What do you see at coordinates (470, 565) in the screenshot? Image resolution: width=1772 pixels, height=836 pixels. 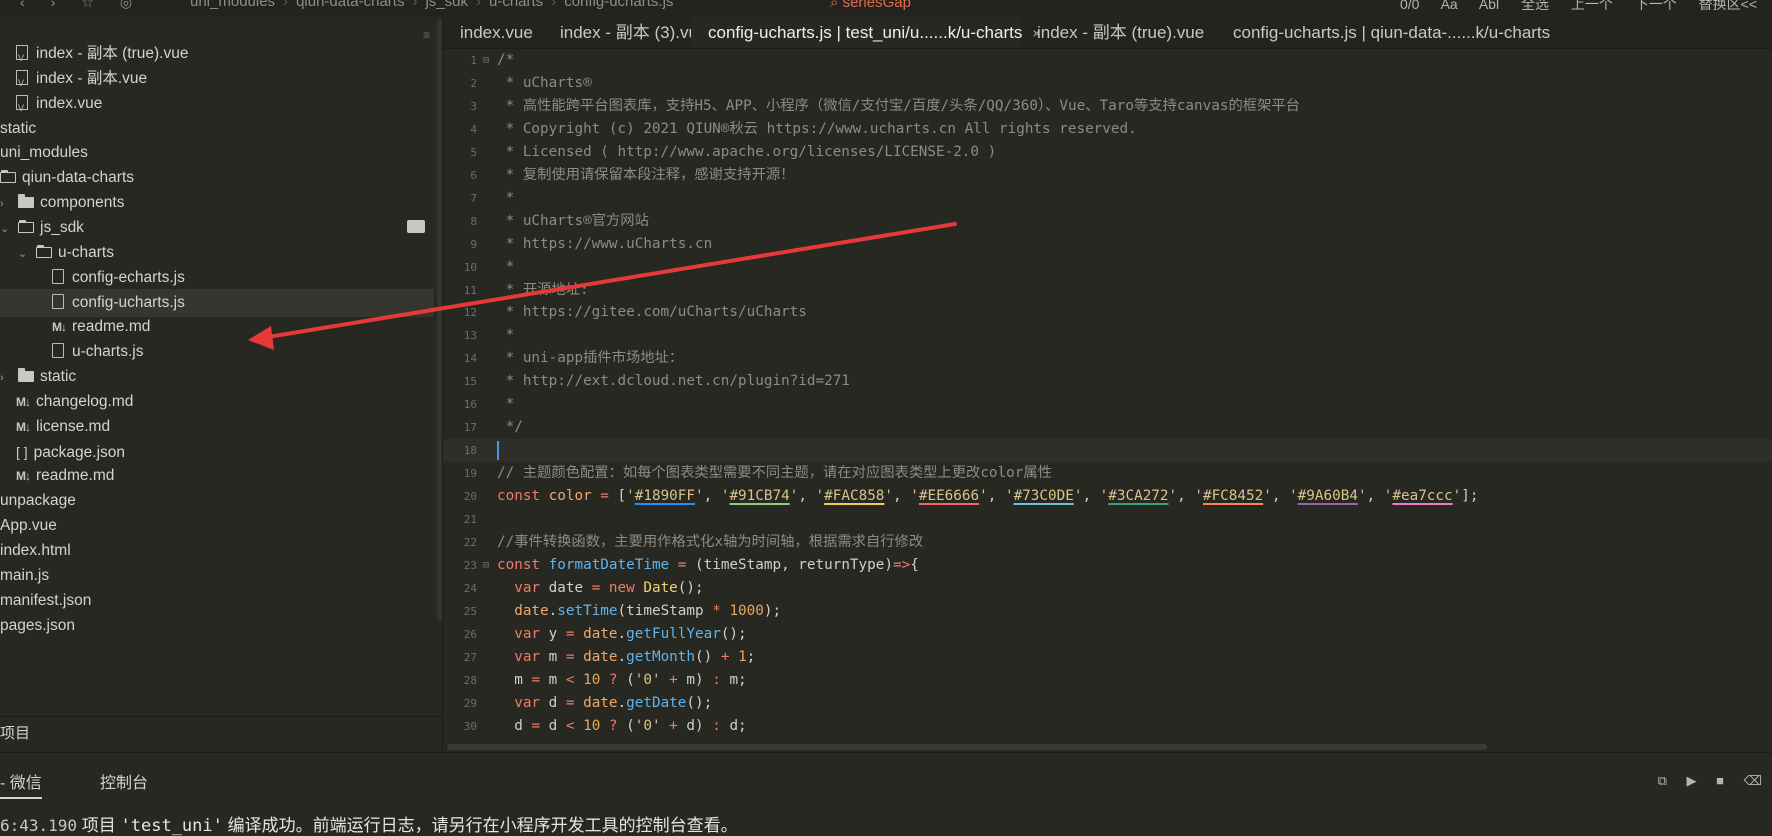 I see `line-number: 23` at bounding box center [470, 565].